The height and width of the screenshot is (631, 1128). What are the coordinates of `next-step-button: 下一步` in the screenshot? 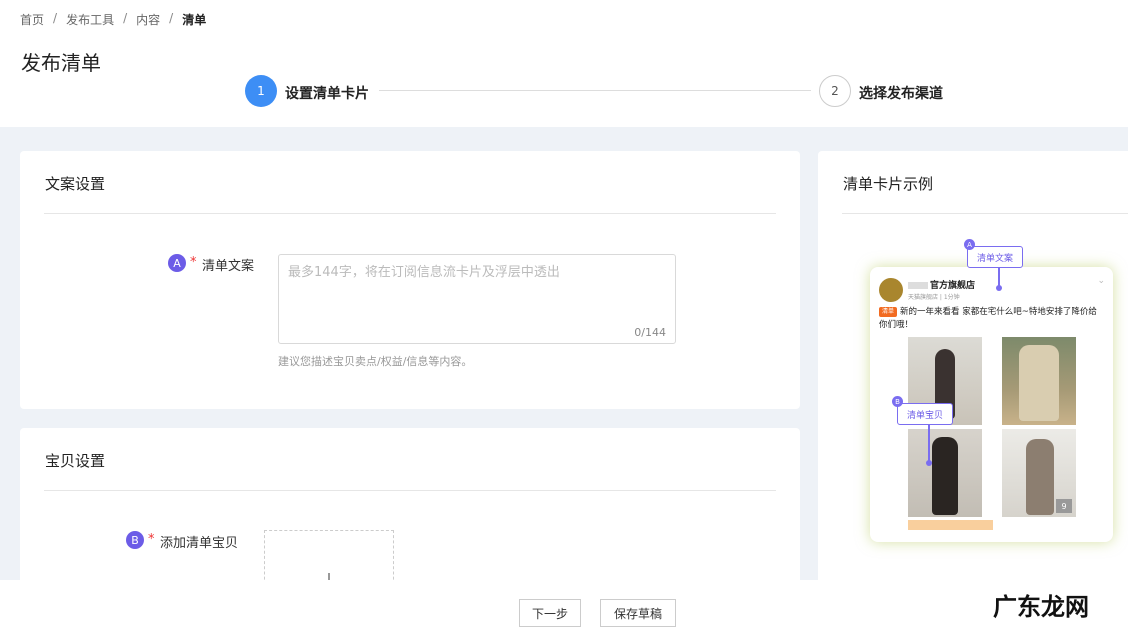 It's located at (550, 613).